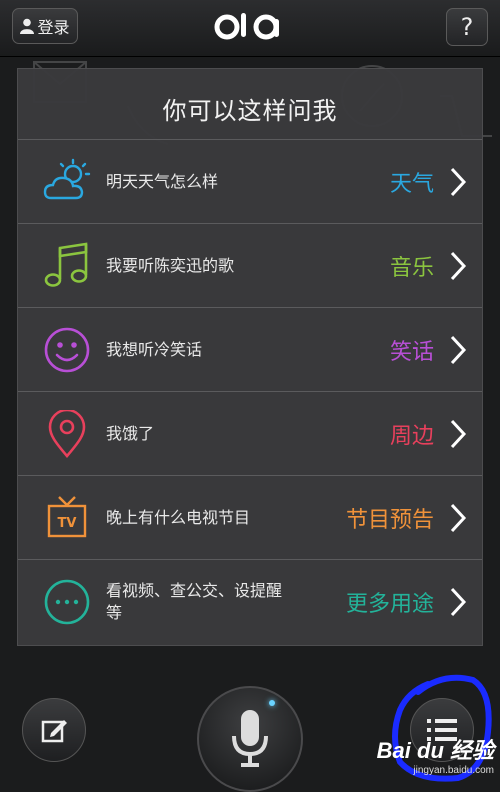  I want to click on microphone-icon, so click(250, 738).